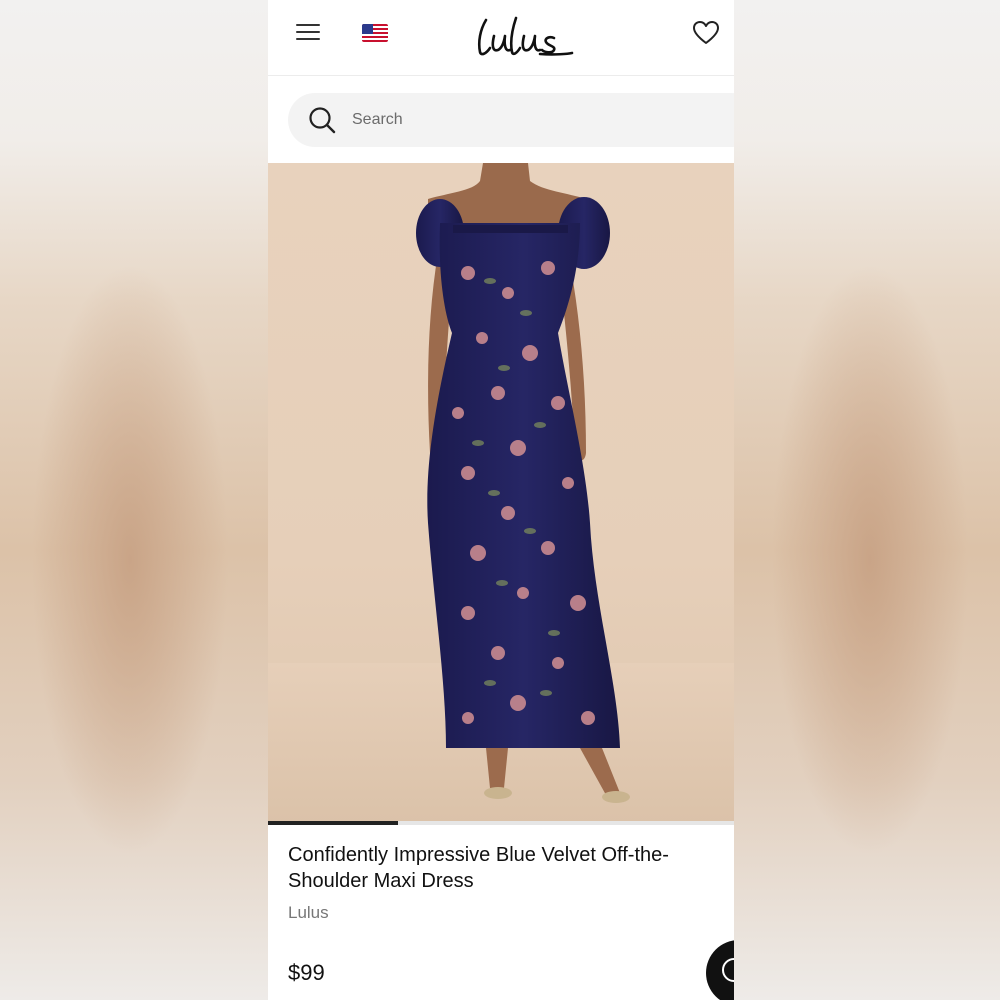 The image size is (1000, 1000). What do you see at coordinates (528, 36) in the screenshot?
I see `lulus-logo` at bounding box center [528, 36].